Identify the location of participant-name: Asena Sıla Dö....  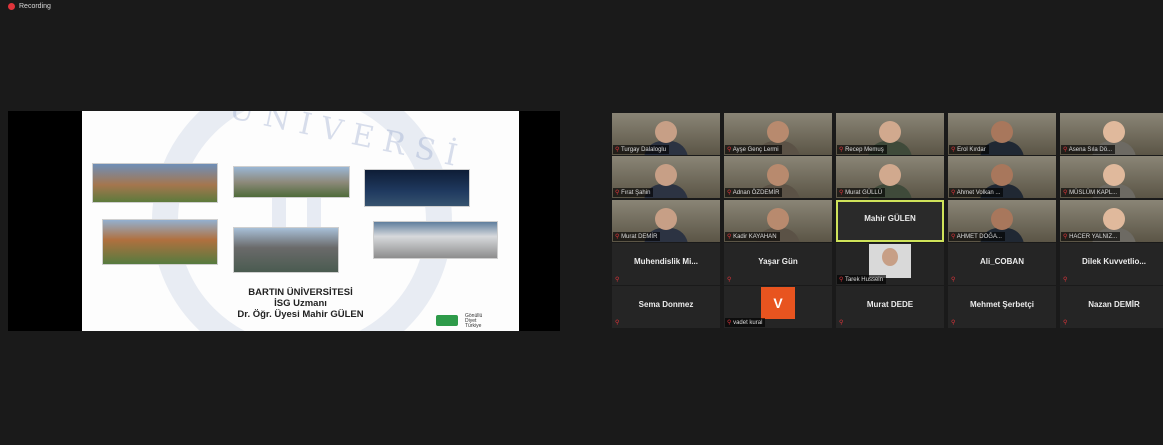
(1090, 150).